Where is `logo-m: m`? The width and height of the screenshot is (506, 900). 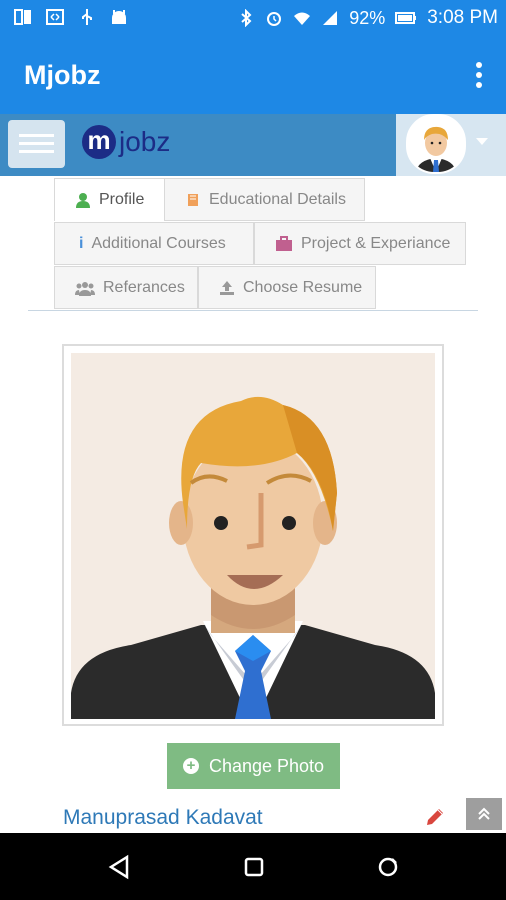 logo-m: m is located at coordinates (99, 142).